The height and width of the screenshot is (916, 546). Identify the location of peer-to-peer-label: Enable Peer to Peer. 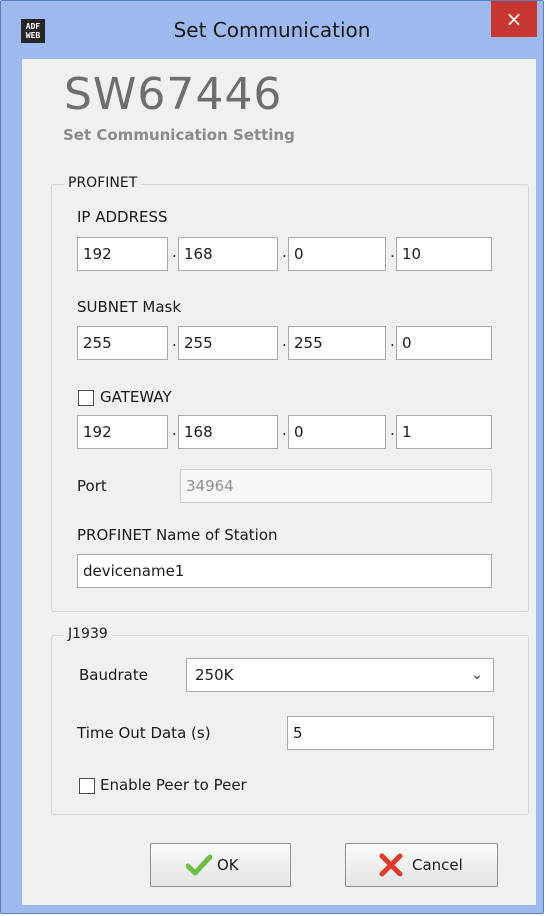
(173, 785).